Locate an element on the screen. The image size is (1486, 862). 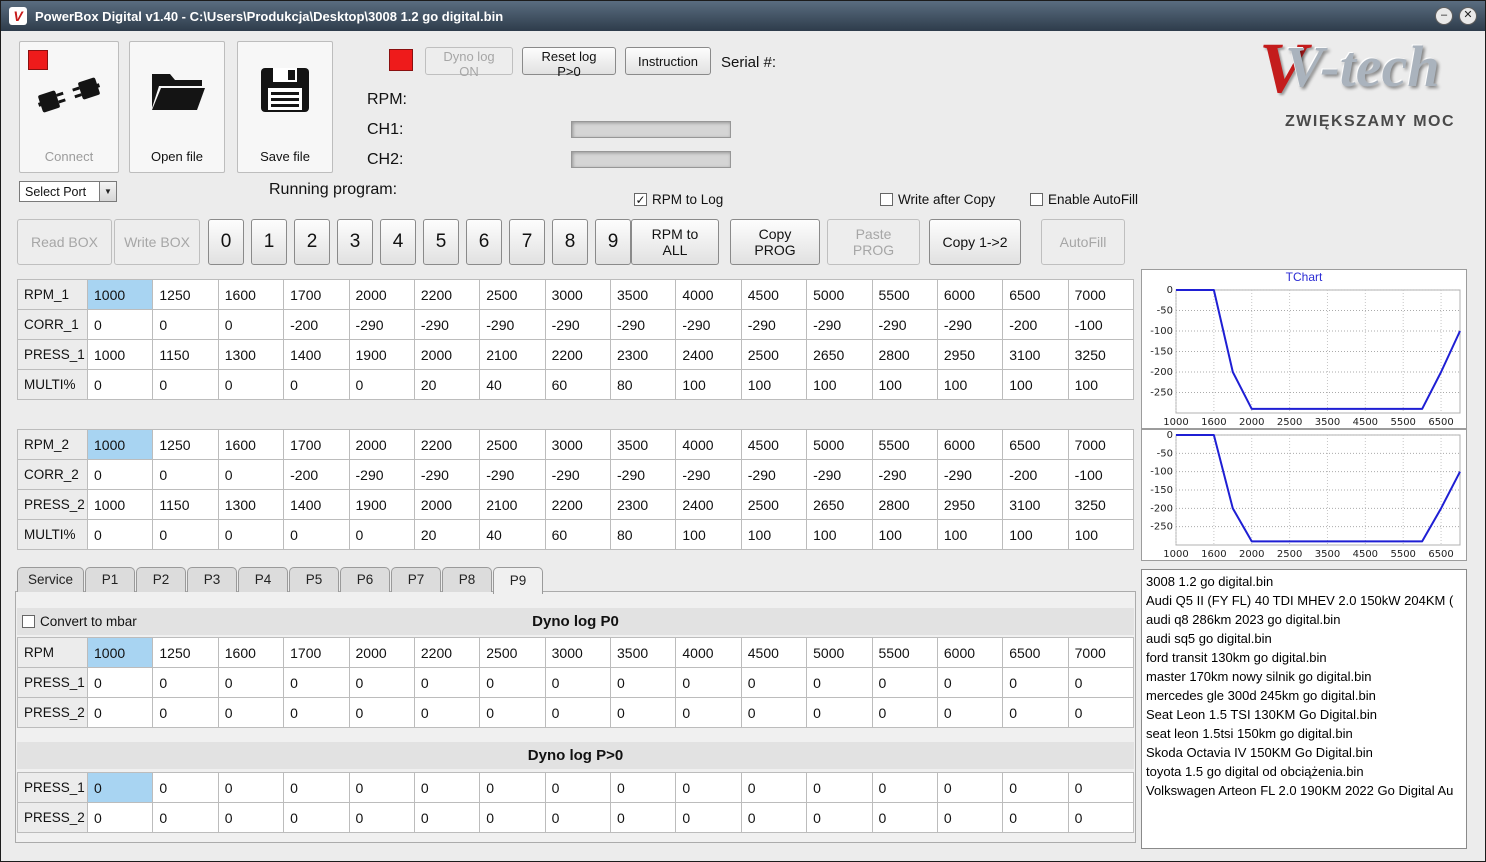
tab-p5: P5 is located at coordinates (314, 579).